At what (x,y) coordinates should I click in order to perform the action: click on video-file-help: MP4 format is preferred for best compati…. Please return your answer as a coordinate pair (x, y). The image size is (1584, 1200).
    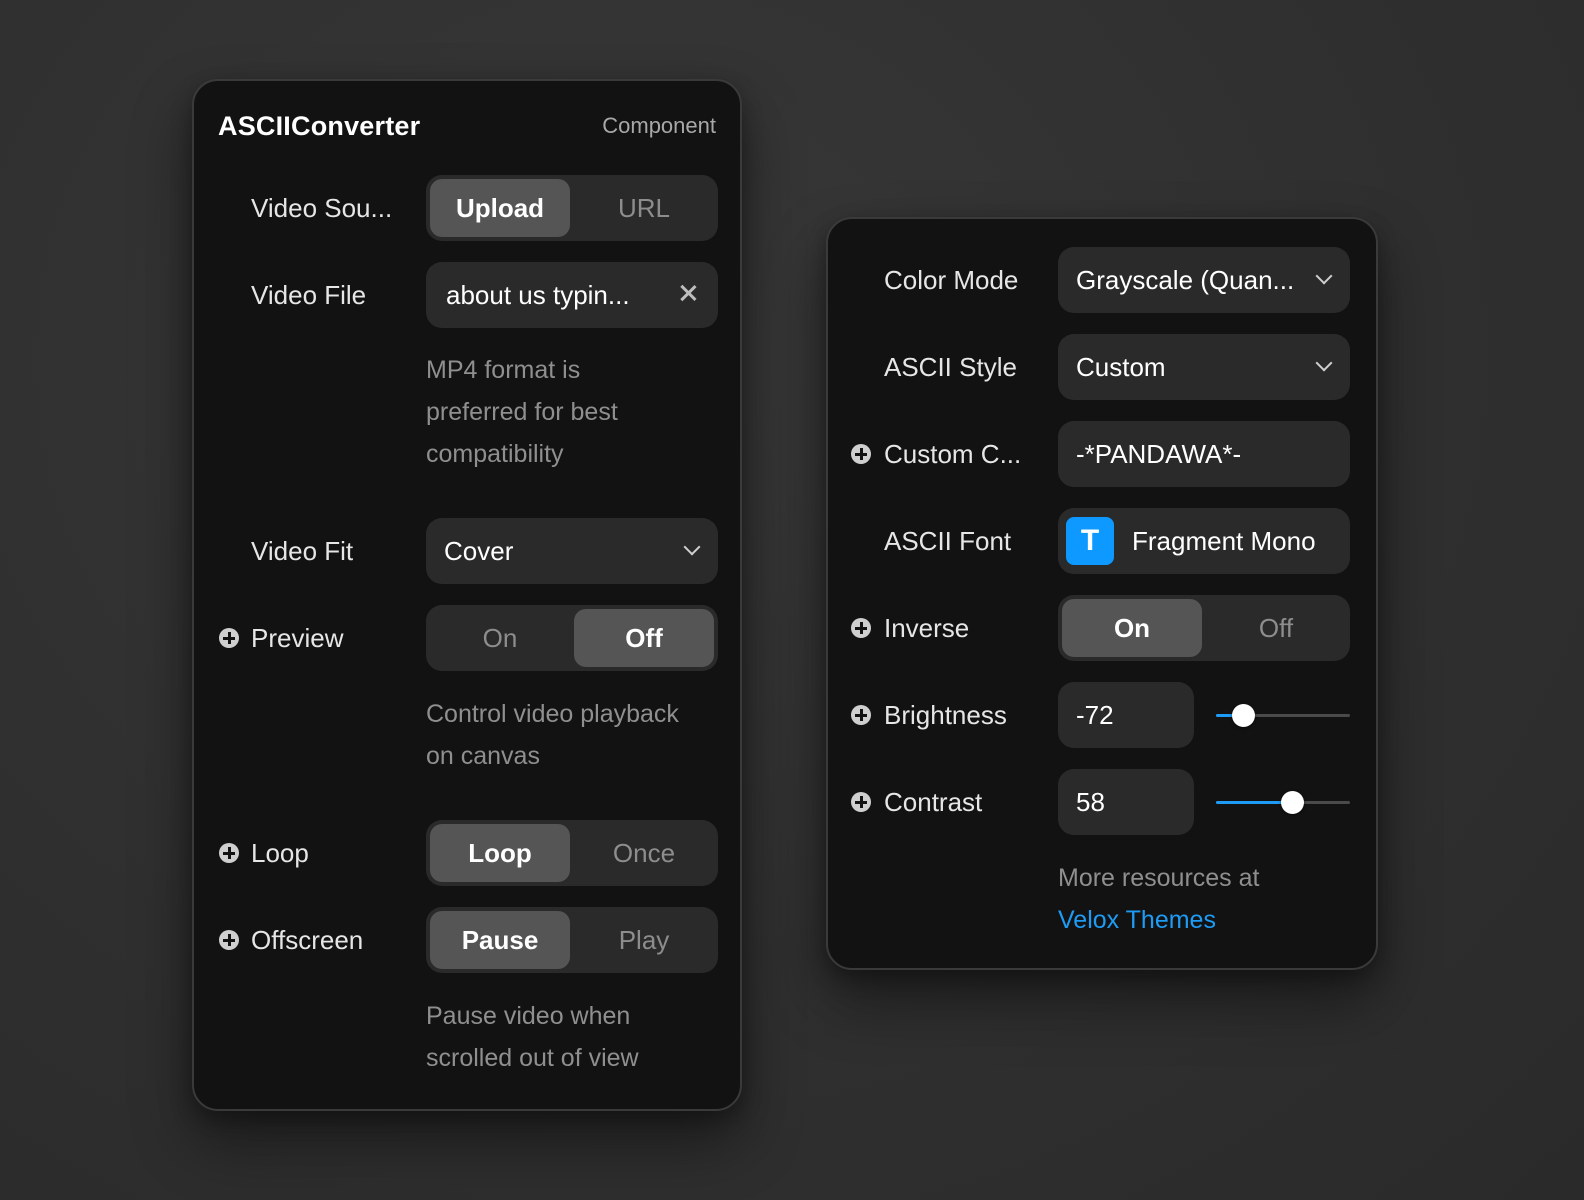
    Looking at the image, I should click on (522, 412).